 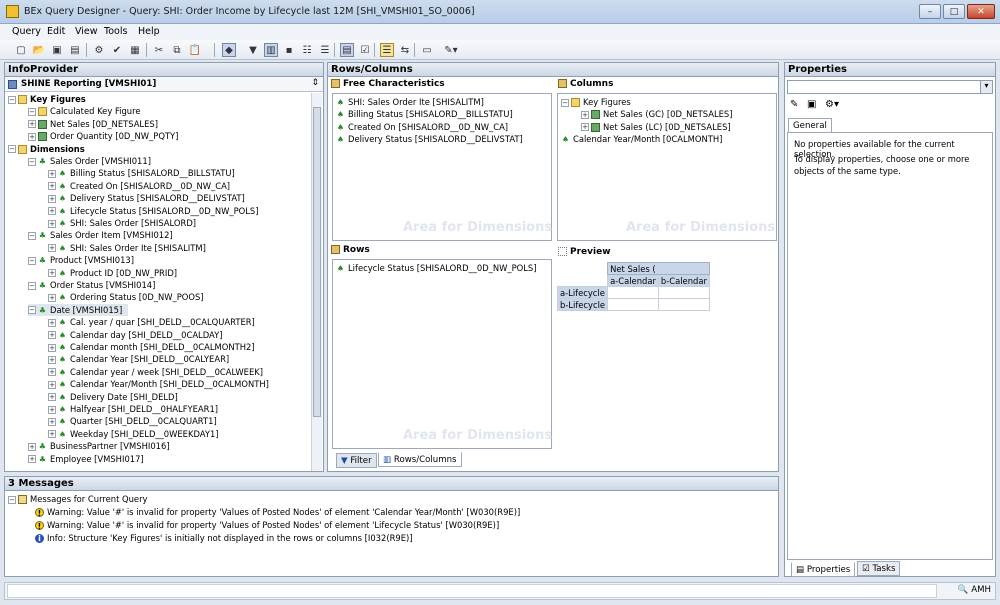 What do you see at coordinates (410, 102) in the screenshot?
I see `tree-item: ♠ SHI: Sales Order Ite [SHISALITM]` at bounding box center [410, 102].